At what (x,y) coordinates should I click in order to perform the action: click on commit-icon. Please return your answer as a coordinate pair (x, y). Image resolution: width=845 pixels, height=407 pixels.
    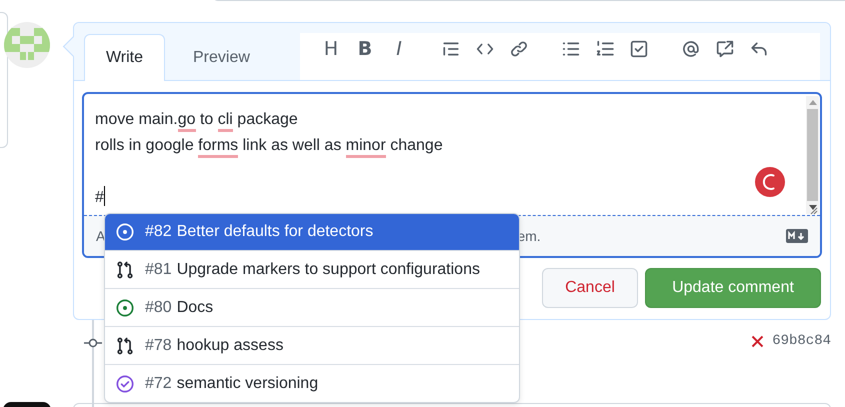
    Looking at the image, I should click on (93, 343).